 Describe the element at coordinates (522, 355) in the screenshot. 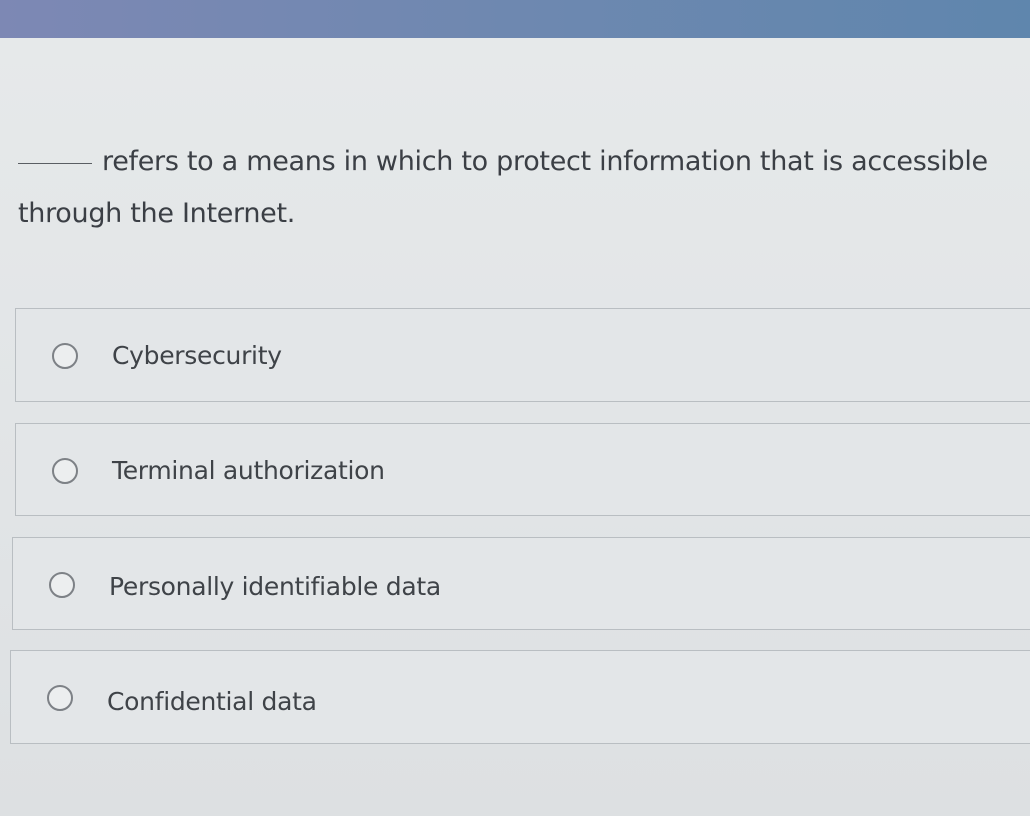

I see `answer-option-cybersecurity: Cybersecurity` at that location.